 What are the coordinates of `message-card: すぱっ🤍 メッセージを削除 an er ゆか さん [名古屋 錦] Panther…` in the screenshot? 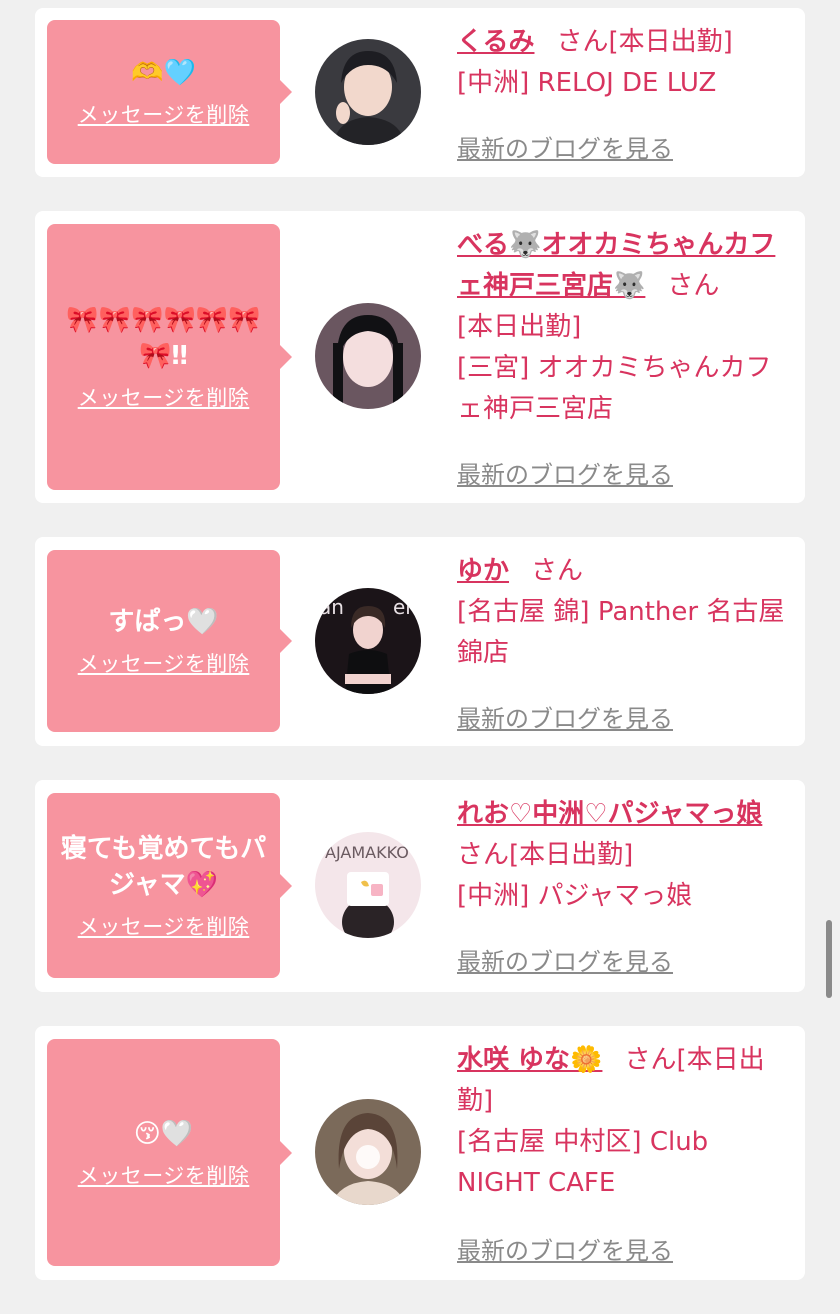 It's located at (420, 641).